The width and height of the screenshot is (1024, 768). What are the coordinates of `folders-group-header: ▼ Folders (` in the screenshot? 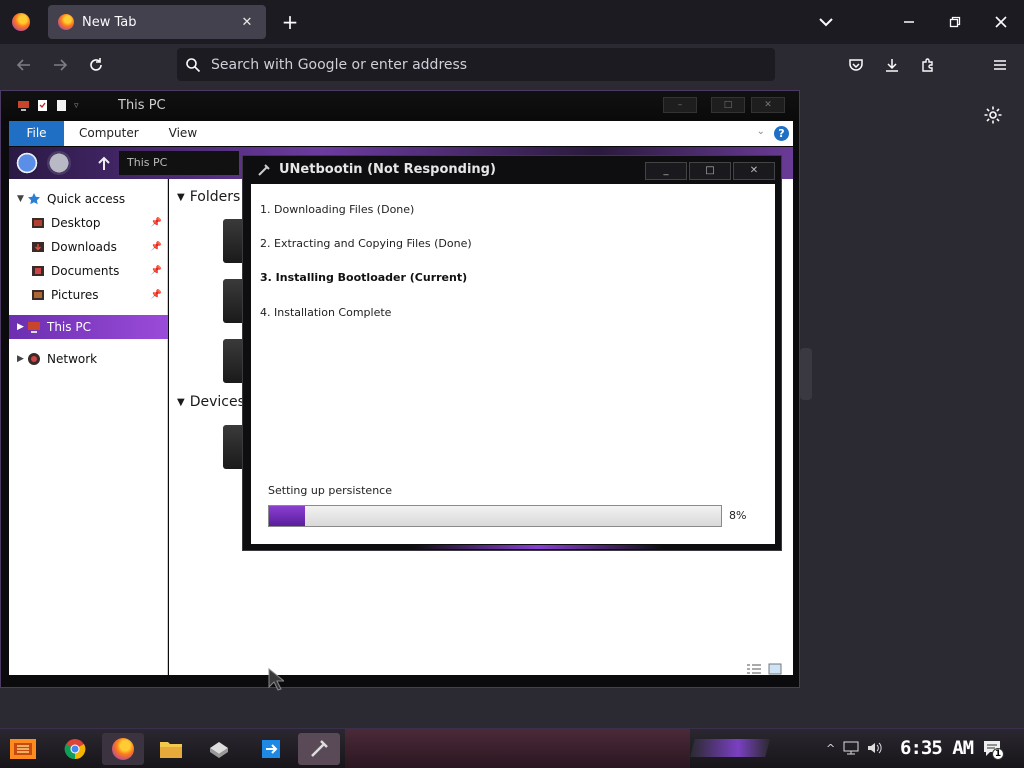 It's located at (213, 197).